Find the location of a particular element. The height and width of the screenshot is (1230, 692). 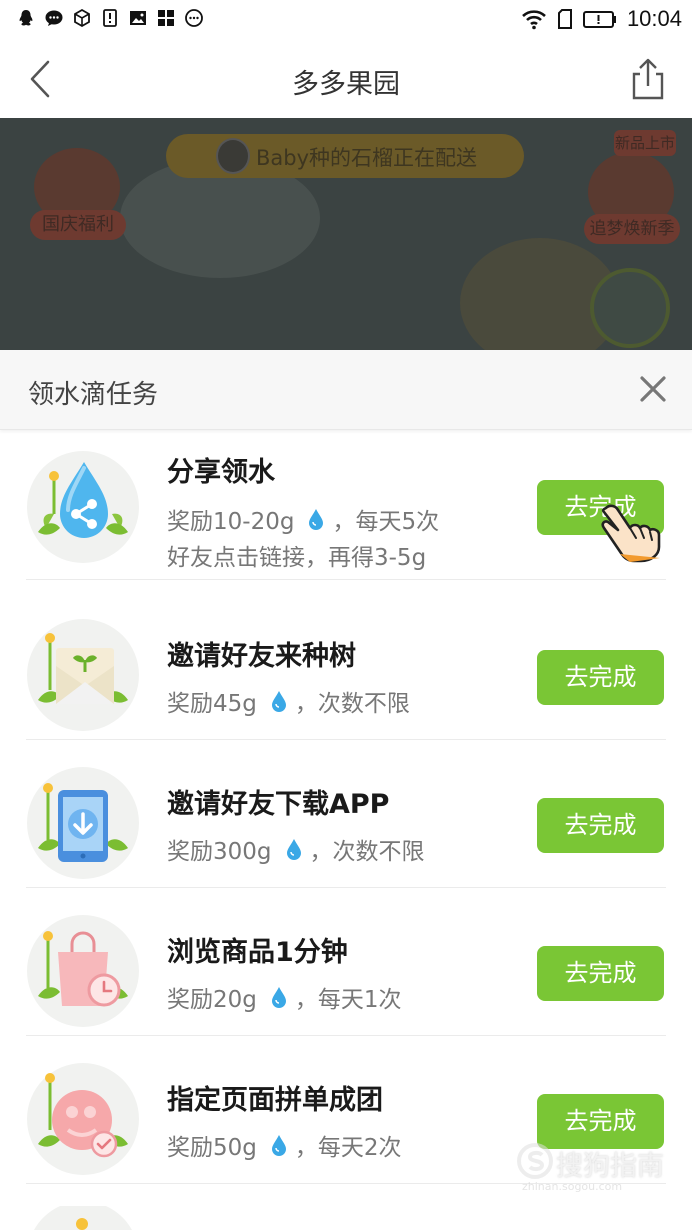

sim-alert-icon is located at coordinates (110, 18).